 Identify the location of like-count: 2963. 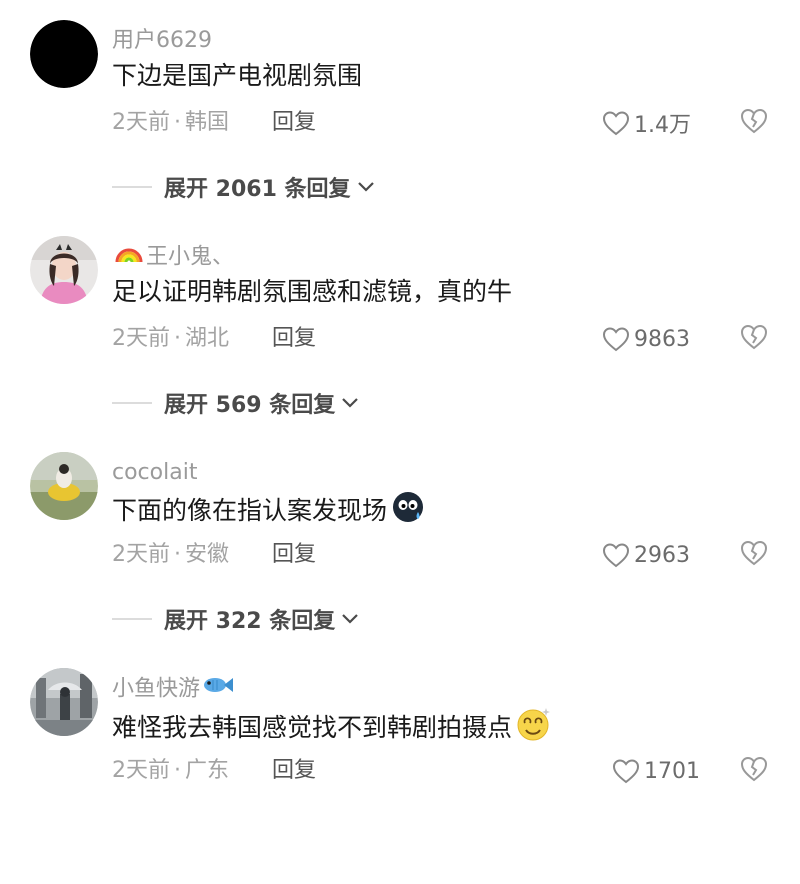
(662, 555).